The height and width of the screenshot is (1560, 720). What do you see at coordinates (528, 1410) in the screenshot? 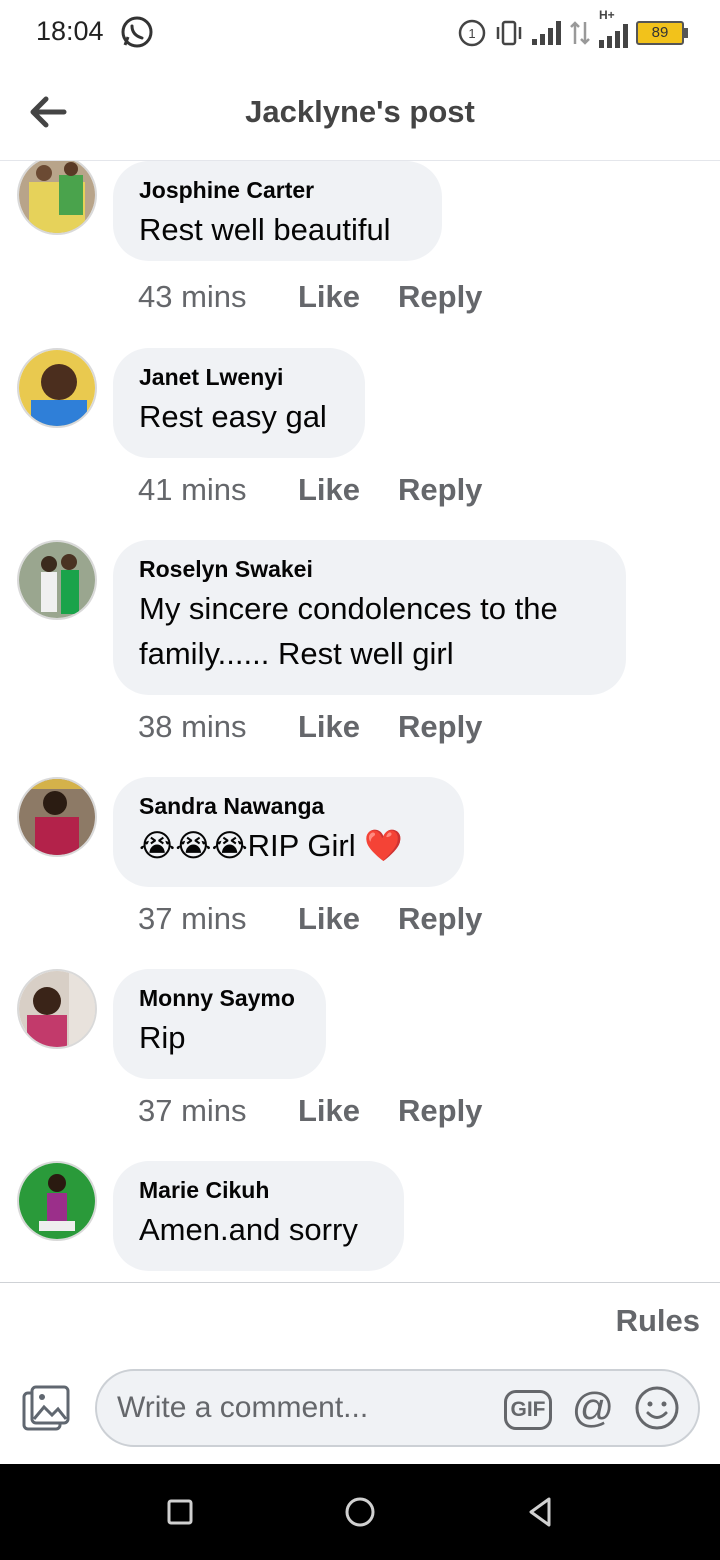
I see `gif-button: GIF` at bounding box center [528, 1410].